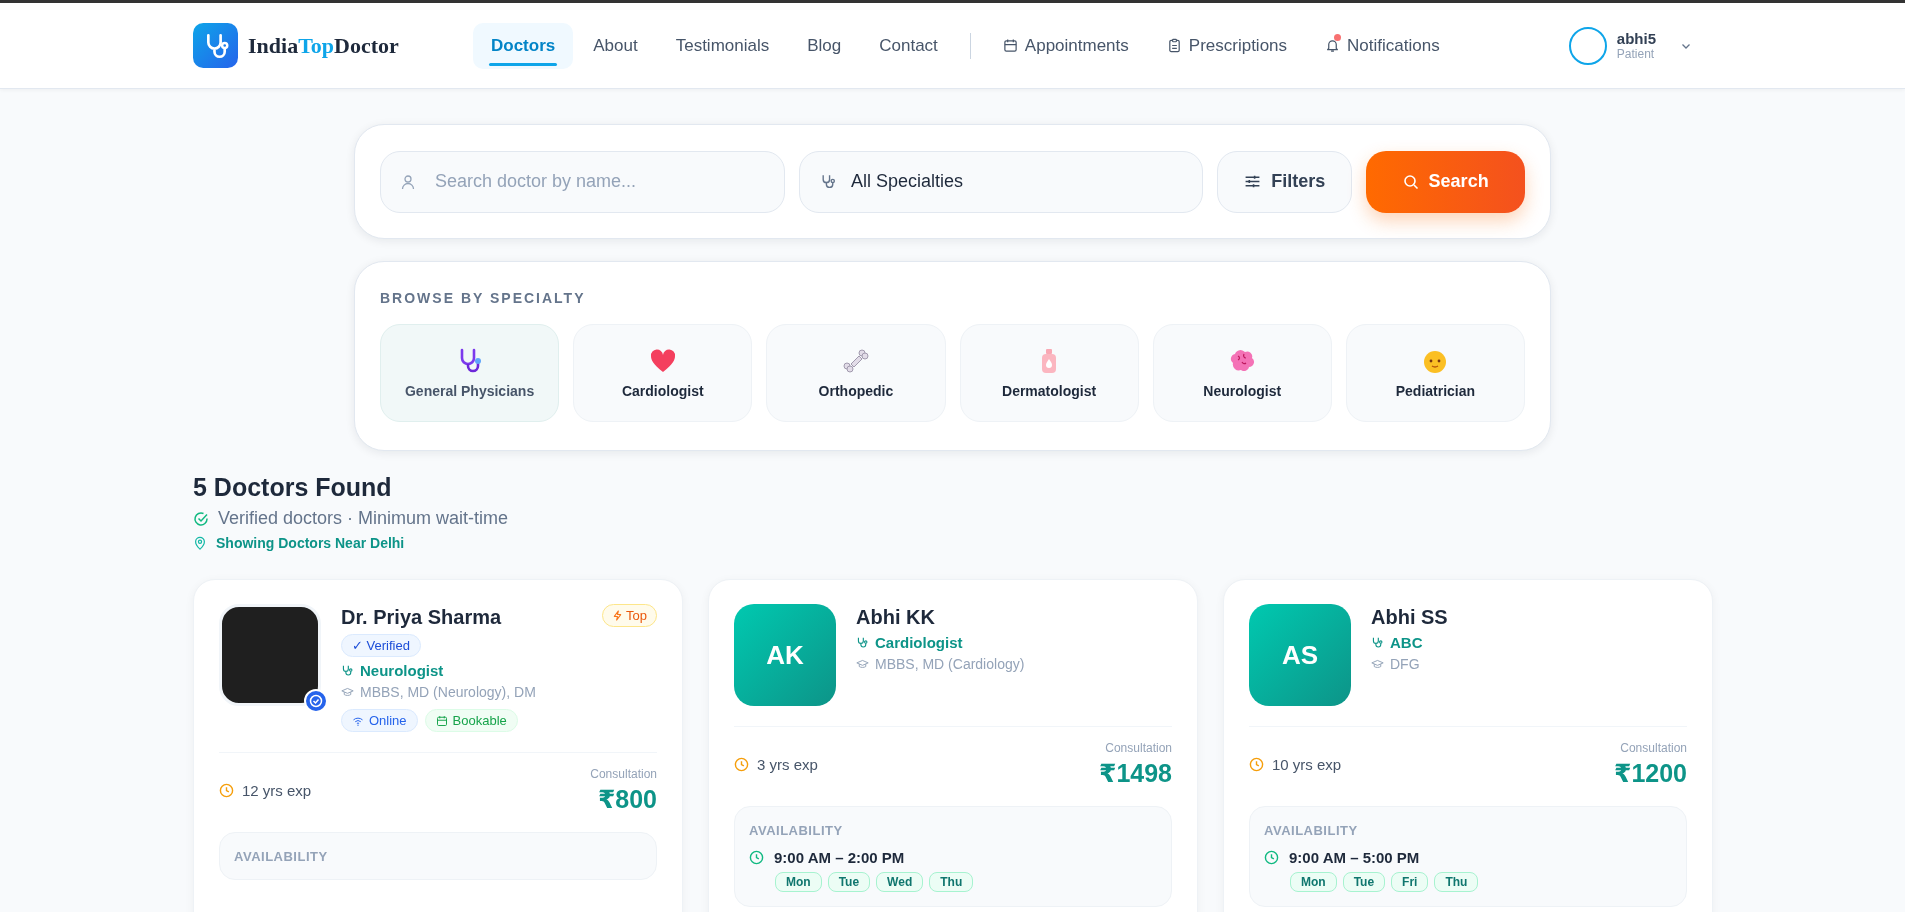 This screenshot has height=912, width=1905. Describe the element at coordinates (895, 617) in the screenshot. I see `doctor-name: Abhi KK` at that location.